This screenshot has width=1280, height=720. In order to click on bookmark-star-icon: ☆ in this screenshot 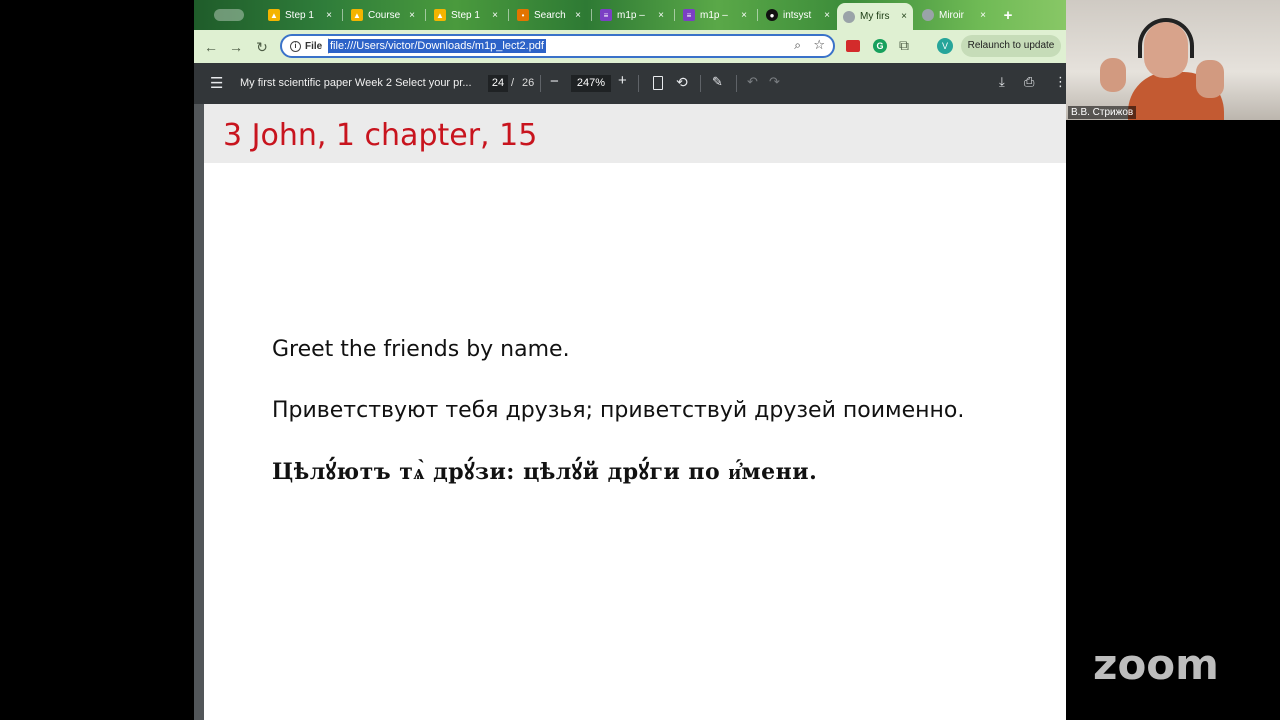, I will do `click(819, 45)`.